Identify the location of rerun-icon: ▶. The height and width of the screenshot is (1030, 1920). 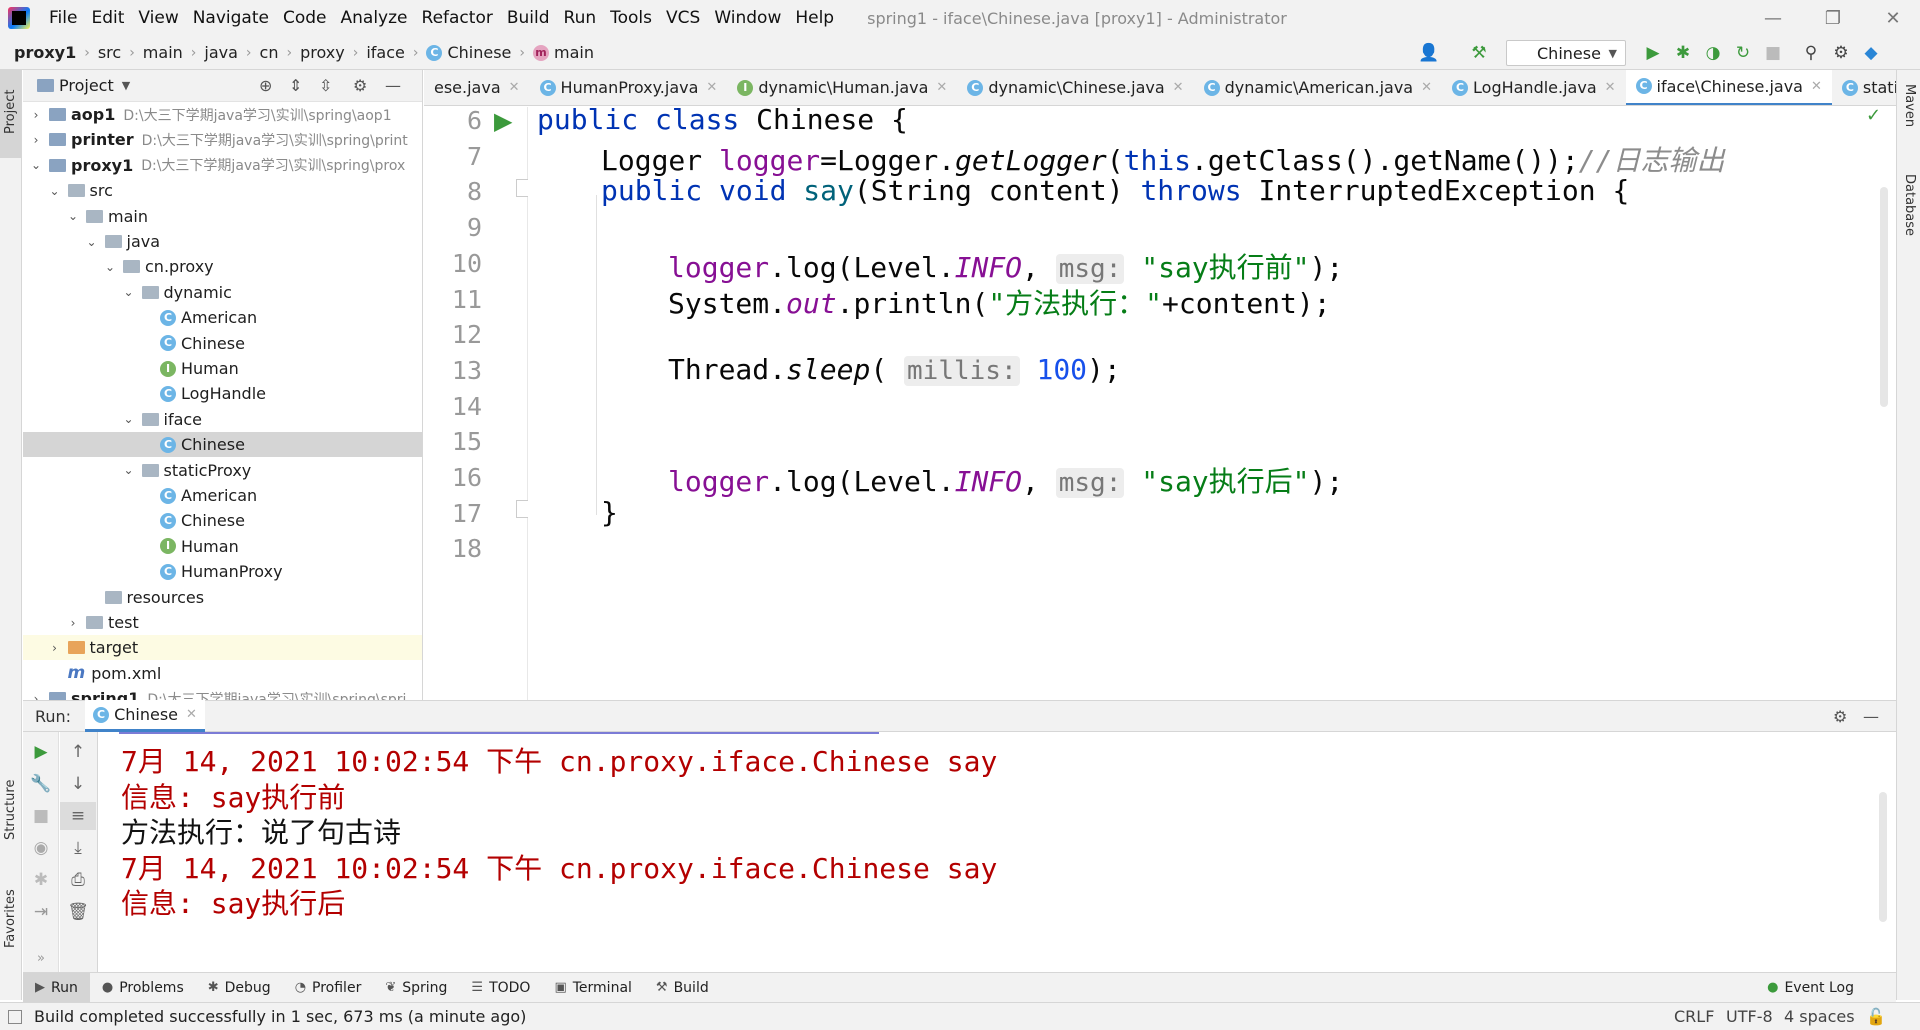
(41, 752).